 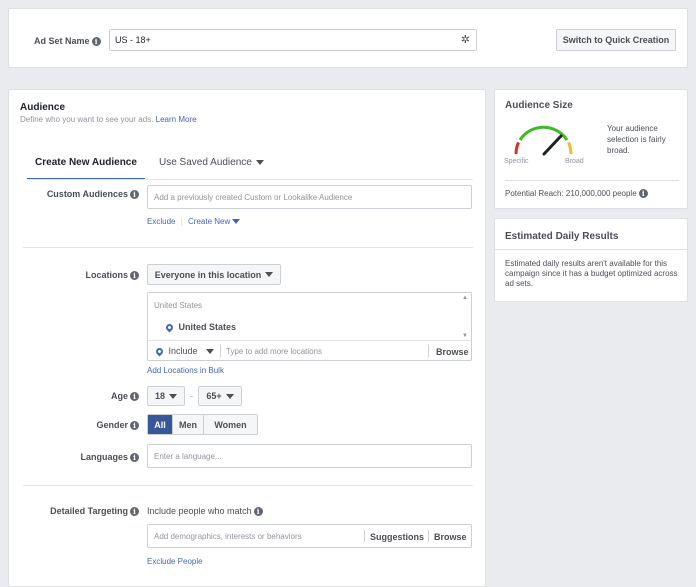 What do you see at coordinates (161, 221) in the screenshot?
I see `exclude-link: Exclude` at bounding box center [161, 221].